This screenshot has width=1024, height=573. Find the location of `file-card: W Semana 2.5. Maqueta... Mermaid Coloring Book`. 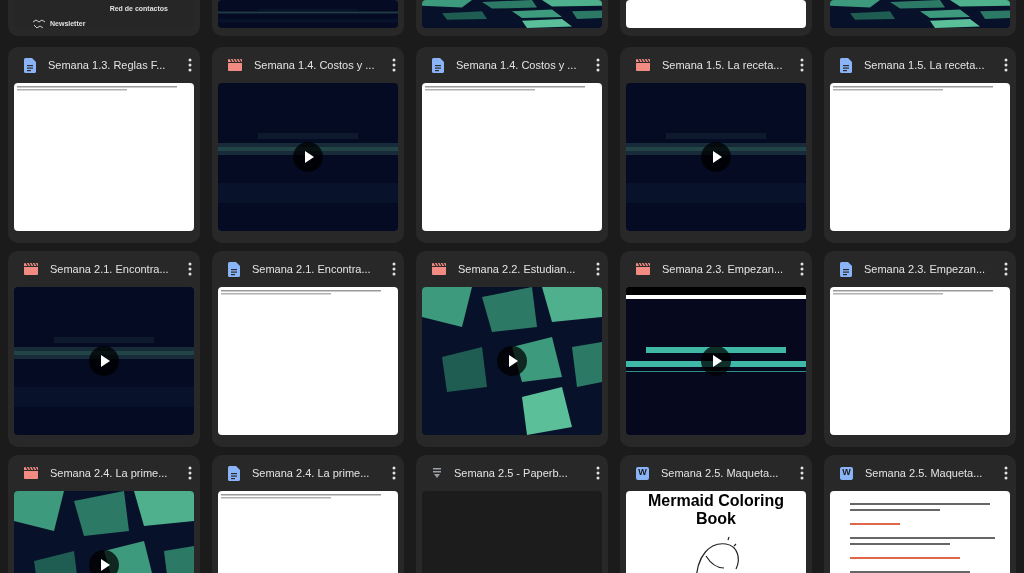

file-card: W Semana 2.5. Maqueta... Mermaid Coloring Book is located at coordinates (716, 514).